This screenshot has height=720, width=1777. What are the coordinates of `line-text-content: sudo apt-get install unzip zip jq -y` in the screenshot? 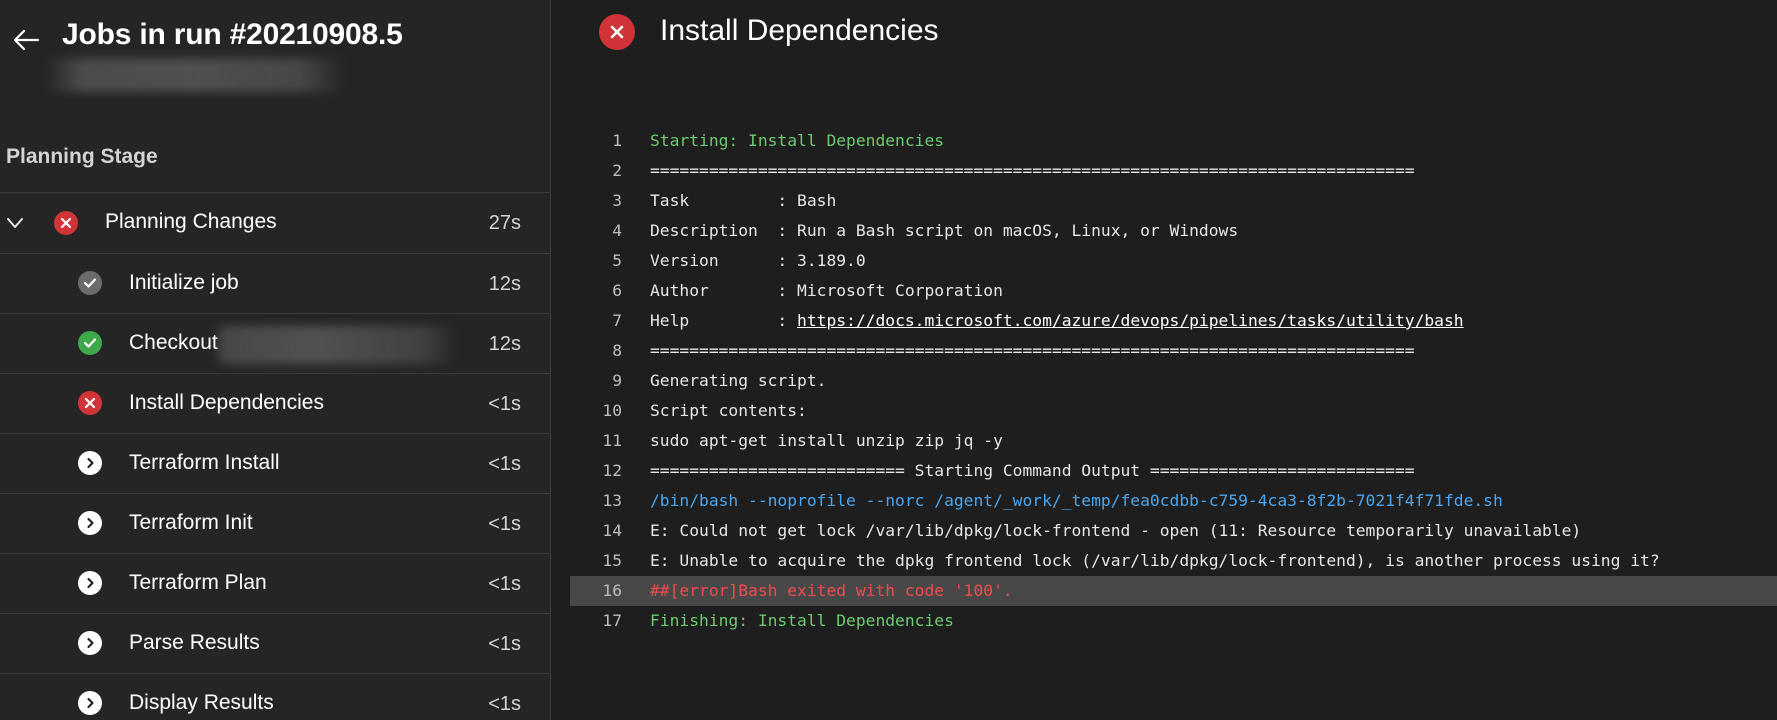 It's located at (826, 440).